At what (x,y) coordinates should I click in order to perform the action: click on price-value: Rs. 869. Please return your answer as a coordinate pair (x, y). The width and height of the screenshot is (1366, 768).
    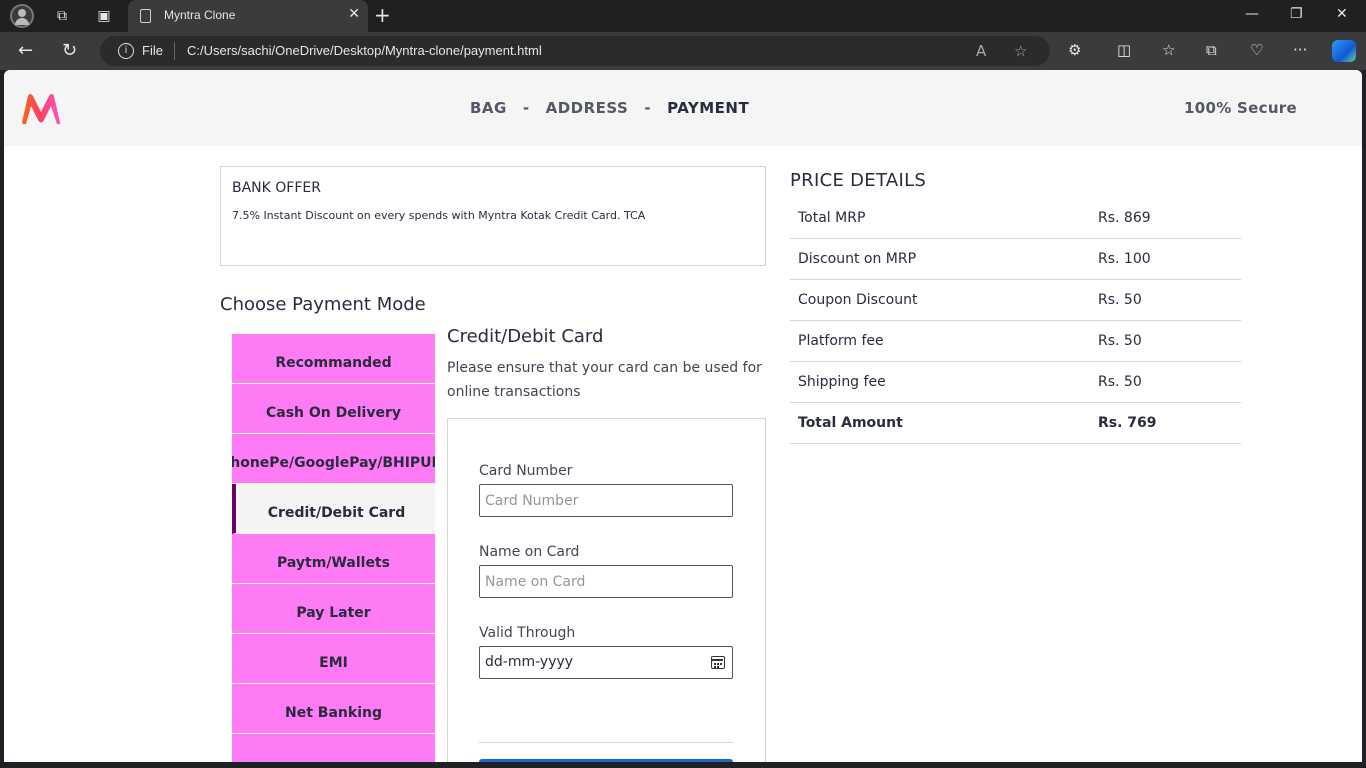
    Looking at the image, I should click on (1124, 218).